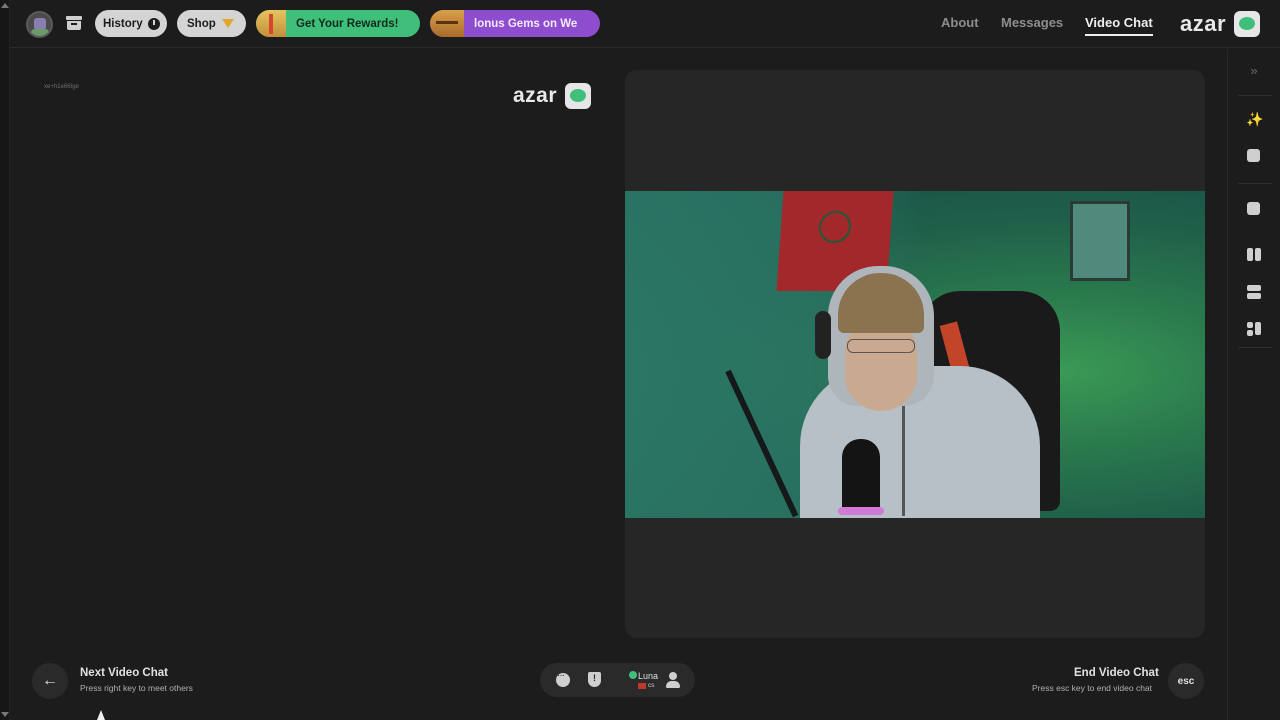 The image size is (1280, 720). Describe the element at coordinates (123, 23) in the screenshot. I see `history-label: History` at that location.